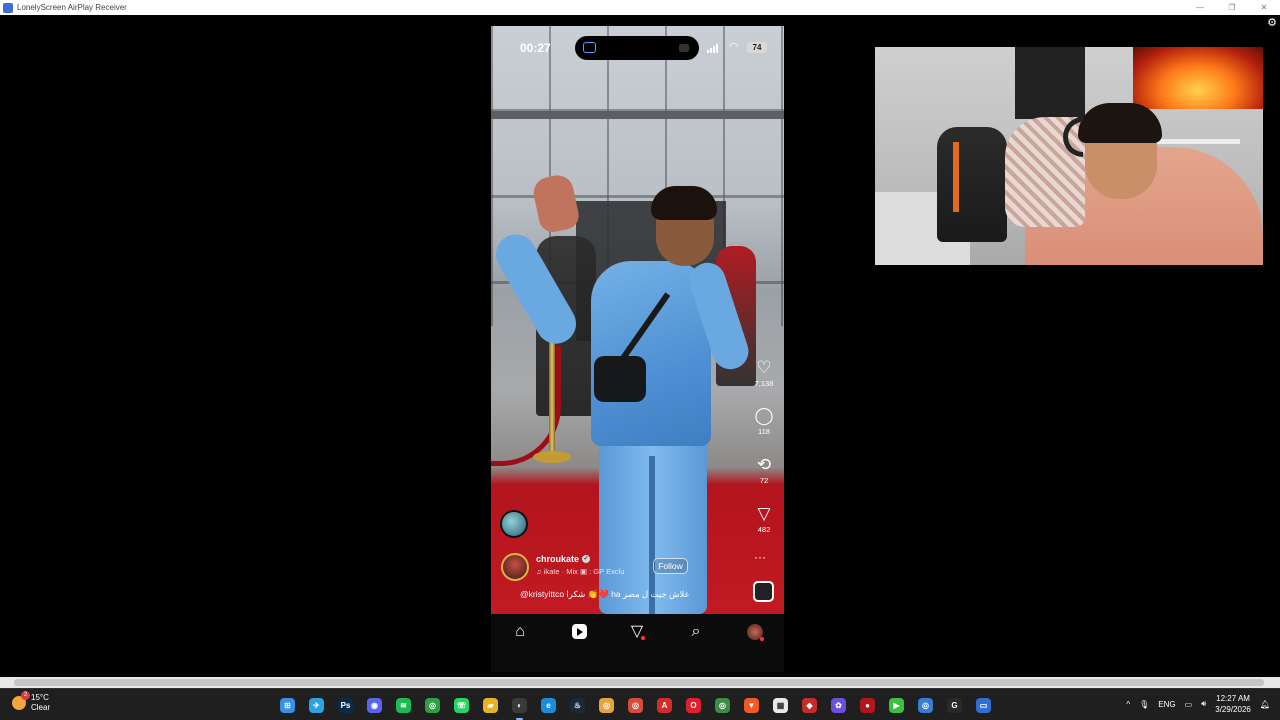 This screenshot has height=720, width=1280. Describe the element at coordinates (896, 705) in the screenshot. I see `app-play-taskbar-icon: ▶` at that location.